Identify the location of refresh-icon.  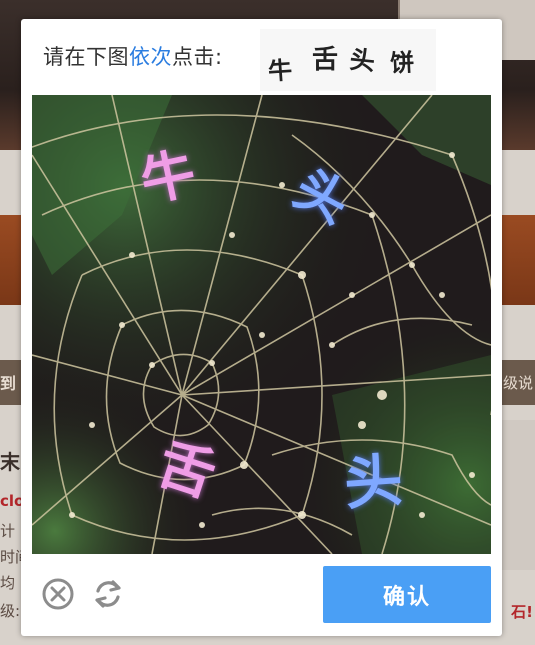
(108, 594).